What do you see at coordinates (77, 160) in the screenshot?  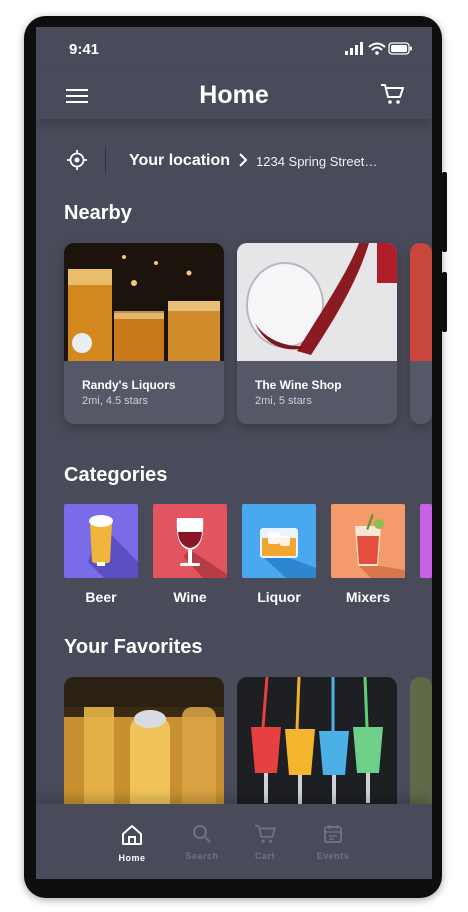 I see `location-target-icon` at bounding box center [77, 160].